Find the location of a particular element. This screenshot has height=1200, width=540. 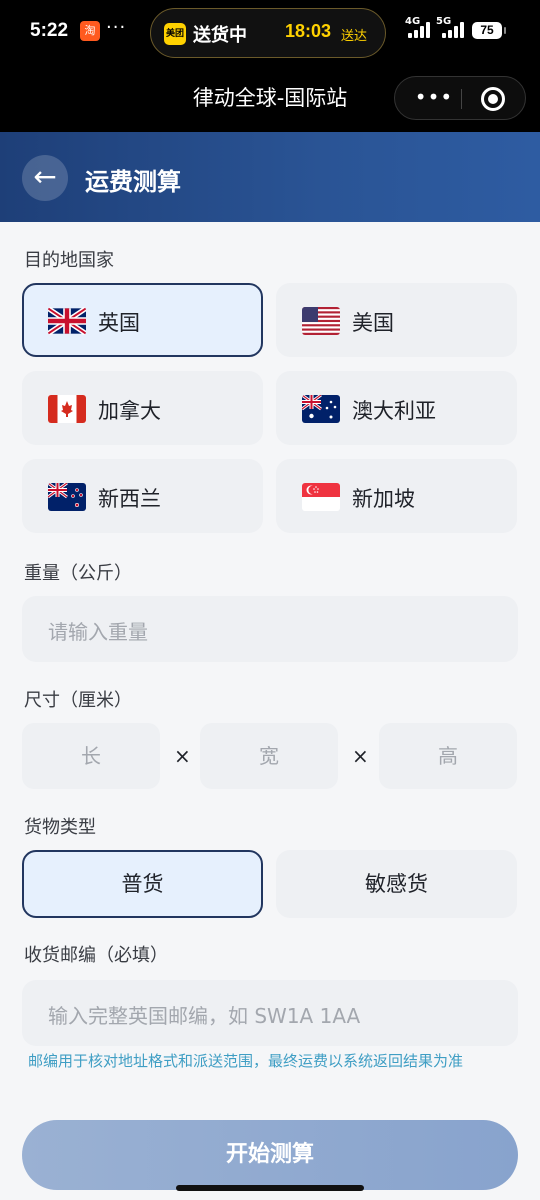

battery-icon: 75 is located at coordinates (489, 30).